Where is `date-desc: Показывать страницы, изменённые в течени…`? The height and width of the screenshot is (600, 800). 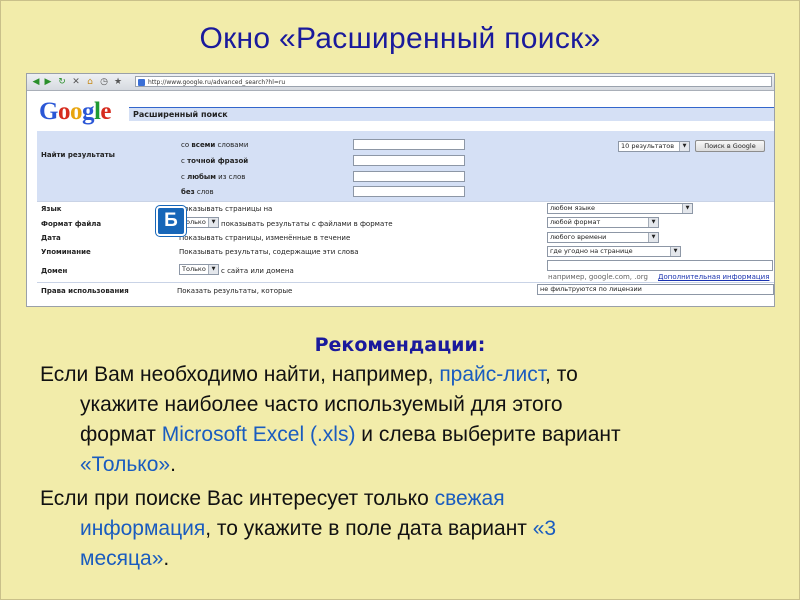
date-desc: Показывать страницы, изменённые в течени… is located at coordinates (265, 238).